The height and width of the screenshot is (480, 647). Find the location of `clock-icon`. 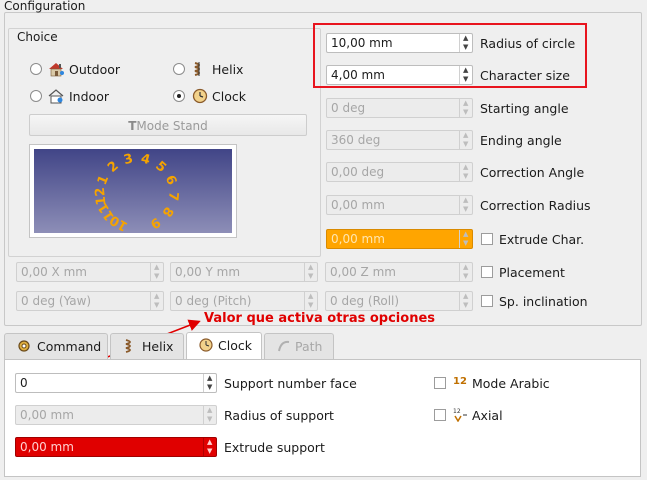

clock-icon is located at coordinates (206, 345).